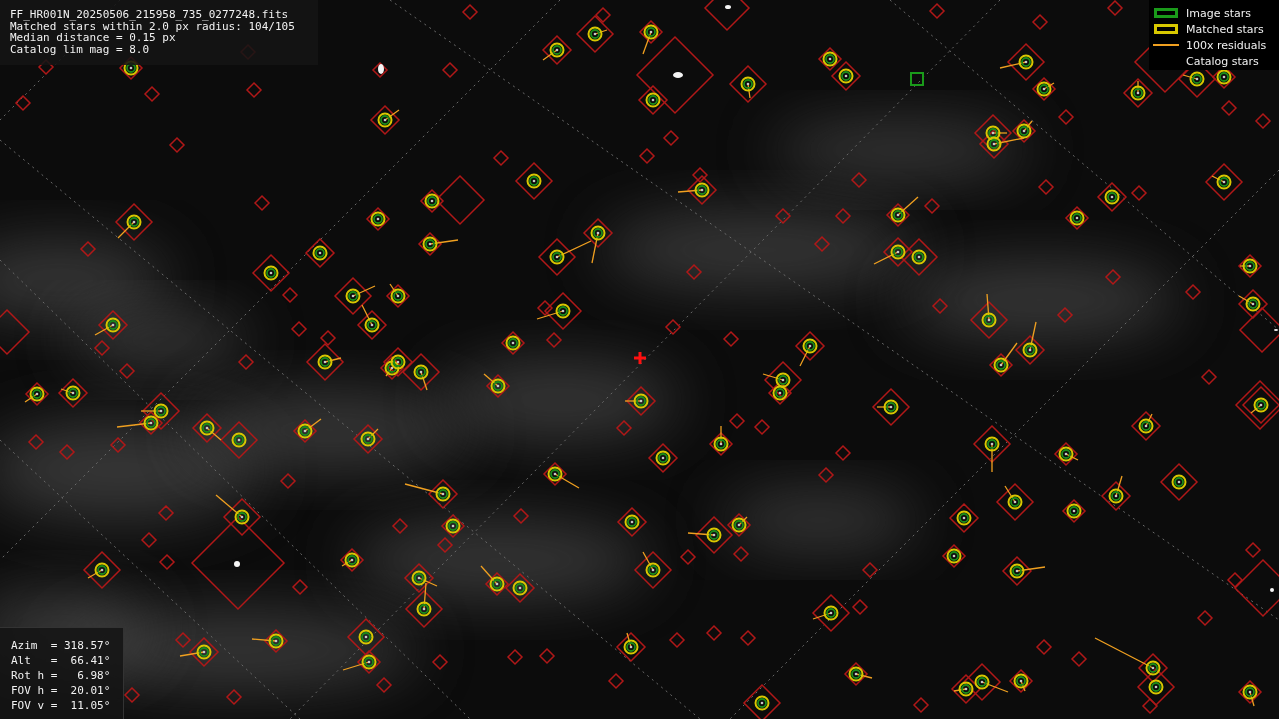  I want to click on pointing-text: FOV v = 11.05°, so click(61, 705).